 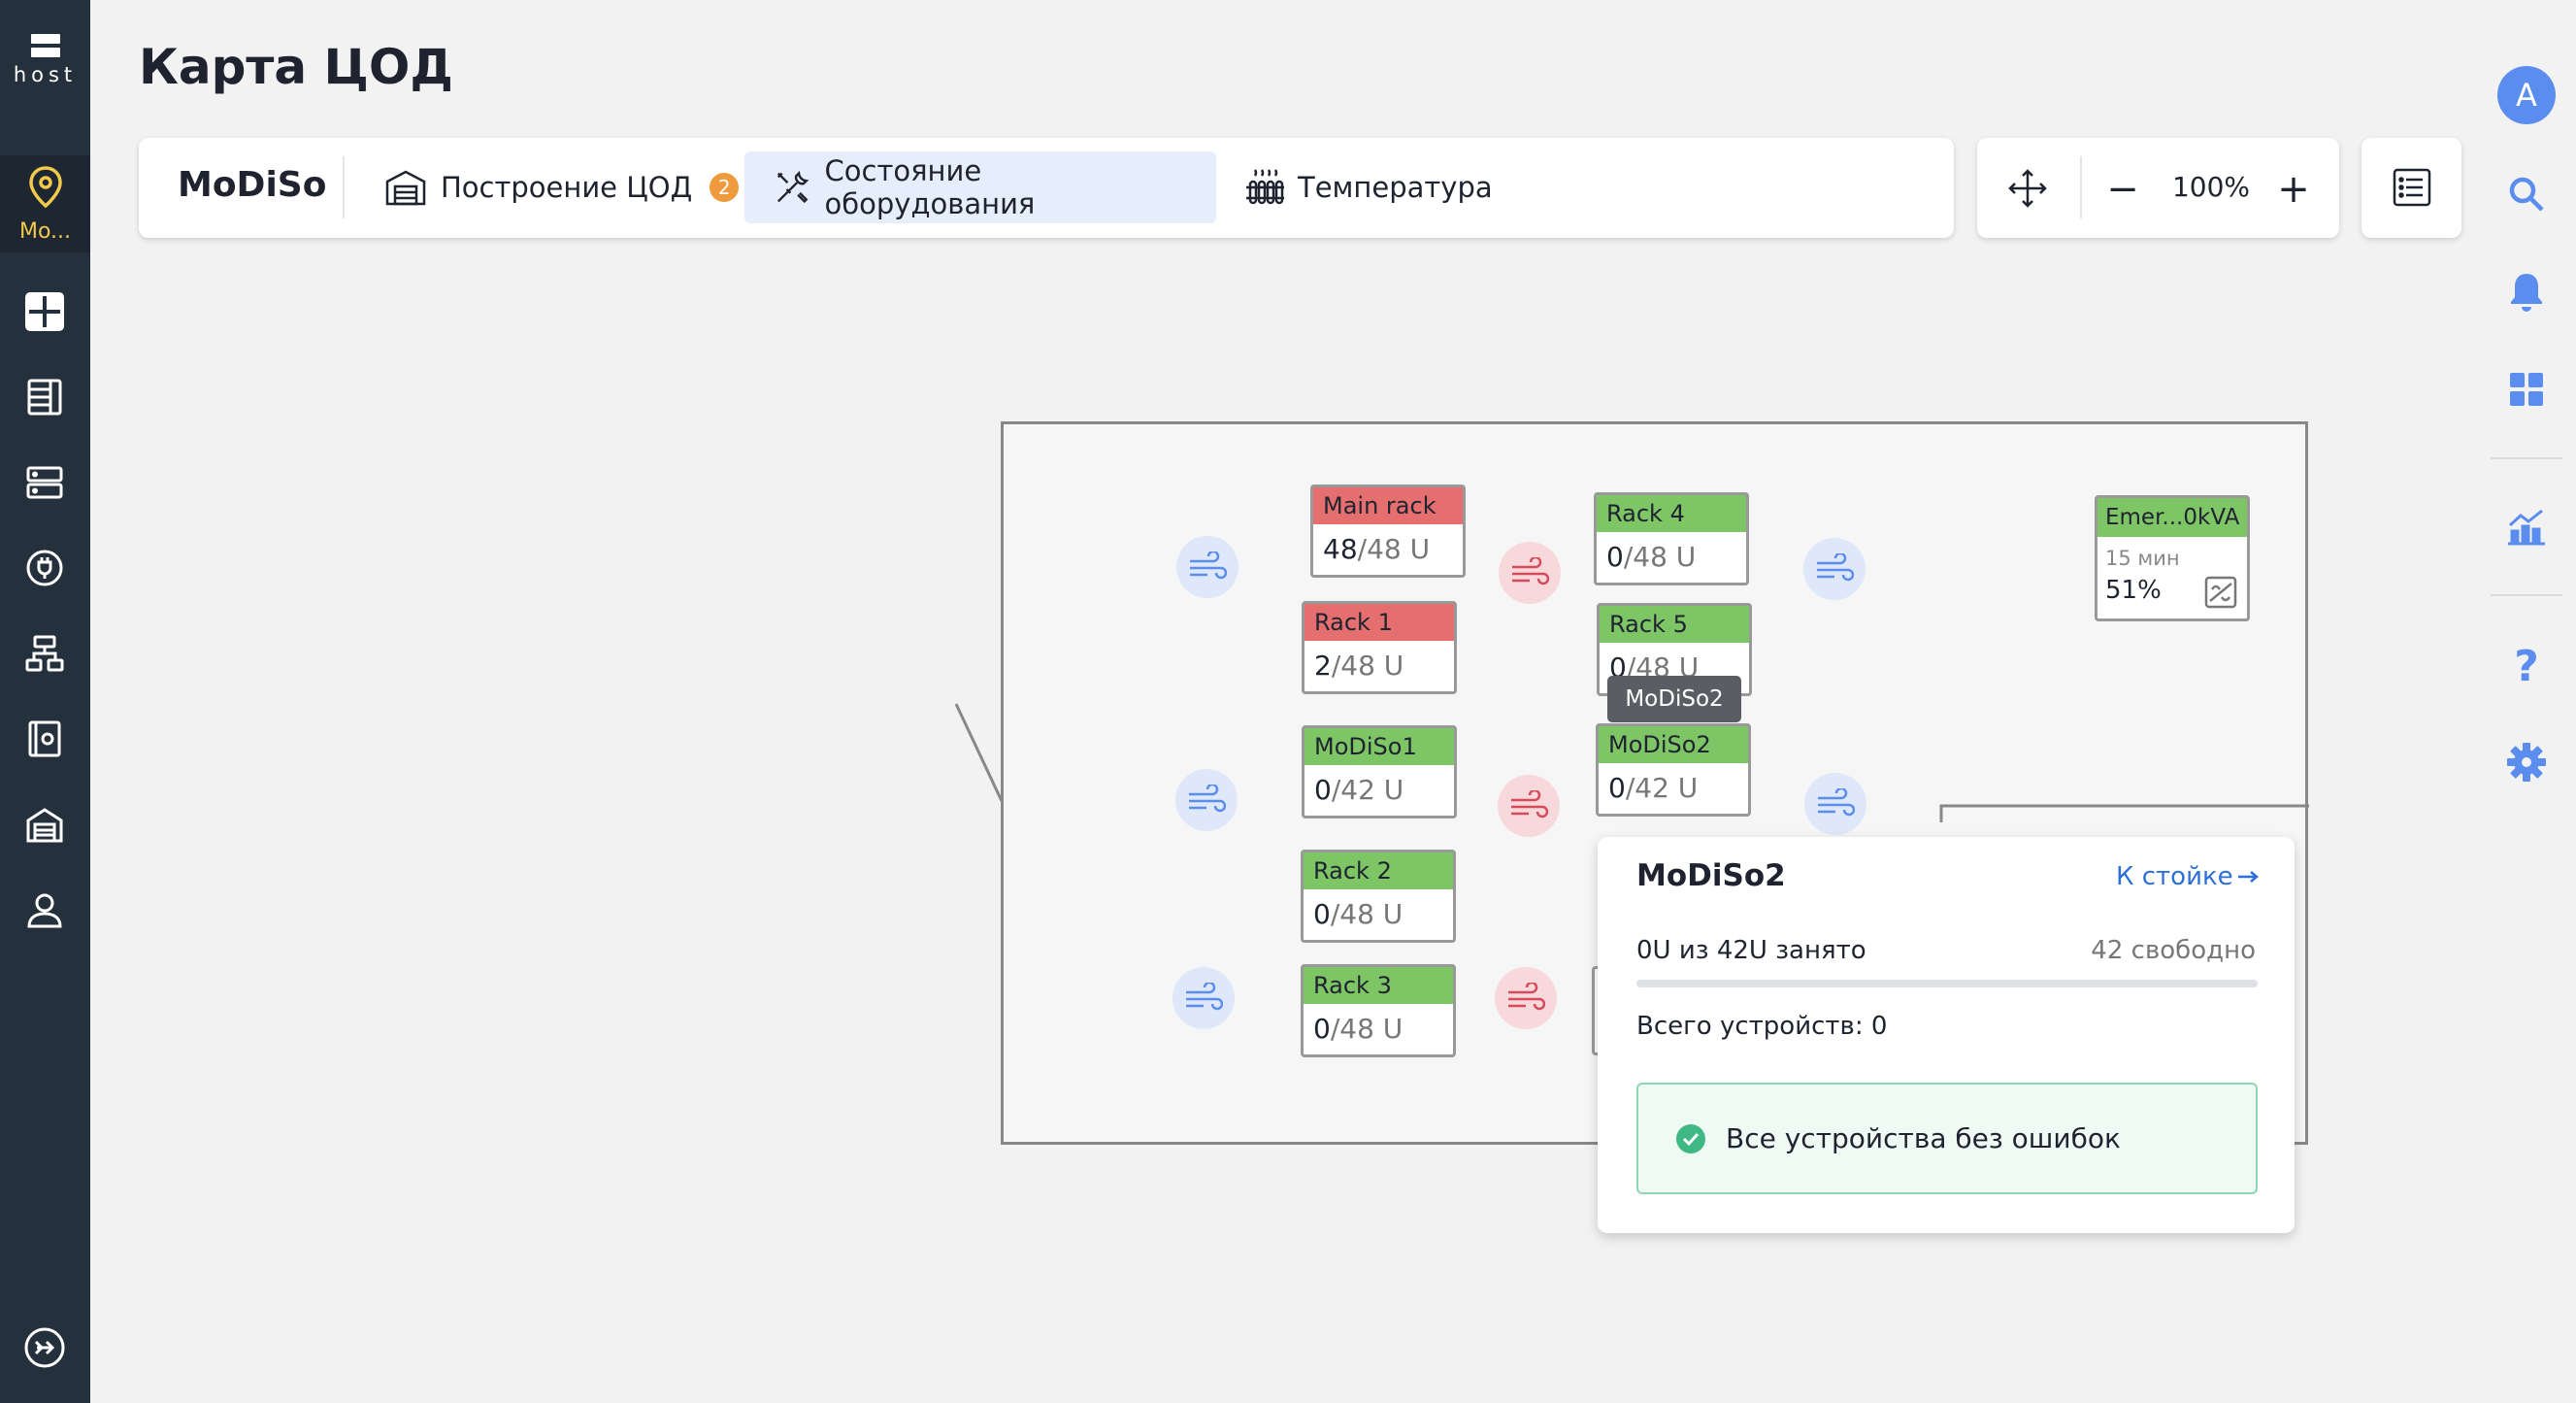 What do you see at coordinates (1379, 647) in the screenshot?
I see `rack-1: Rack 1 2/48 U` at bounding box center [1379, 647].